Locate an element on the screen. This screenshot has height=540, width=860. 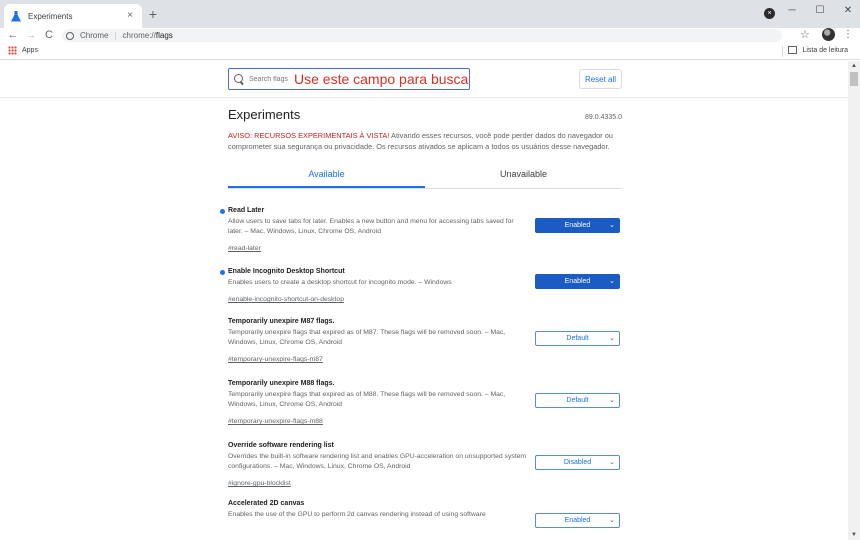
flag-link: #enable-incognito-shortcut-on-desktop is located at coordinates (286, 299).